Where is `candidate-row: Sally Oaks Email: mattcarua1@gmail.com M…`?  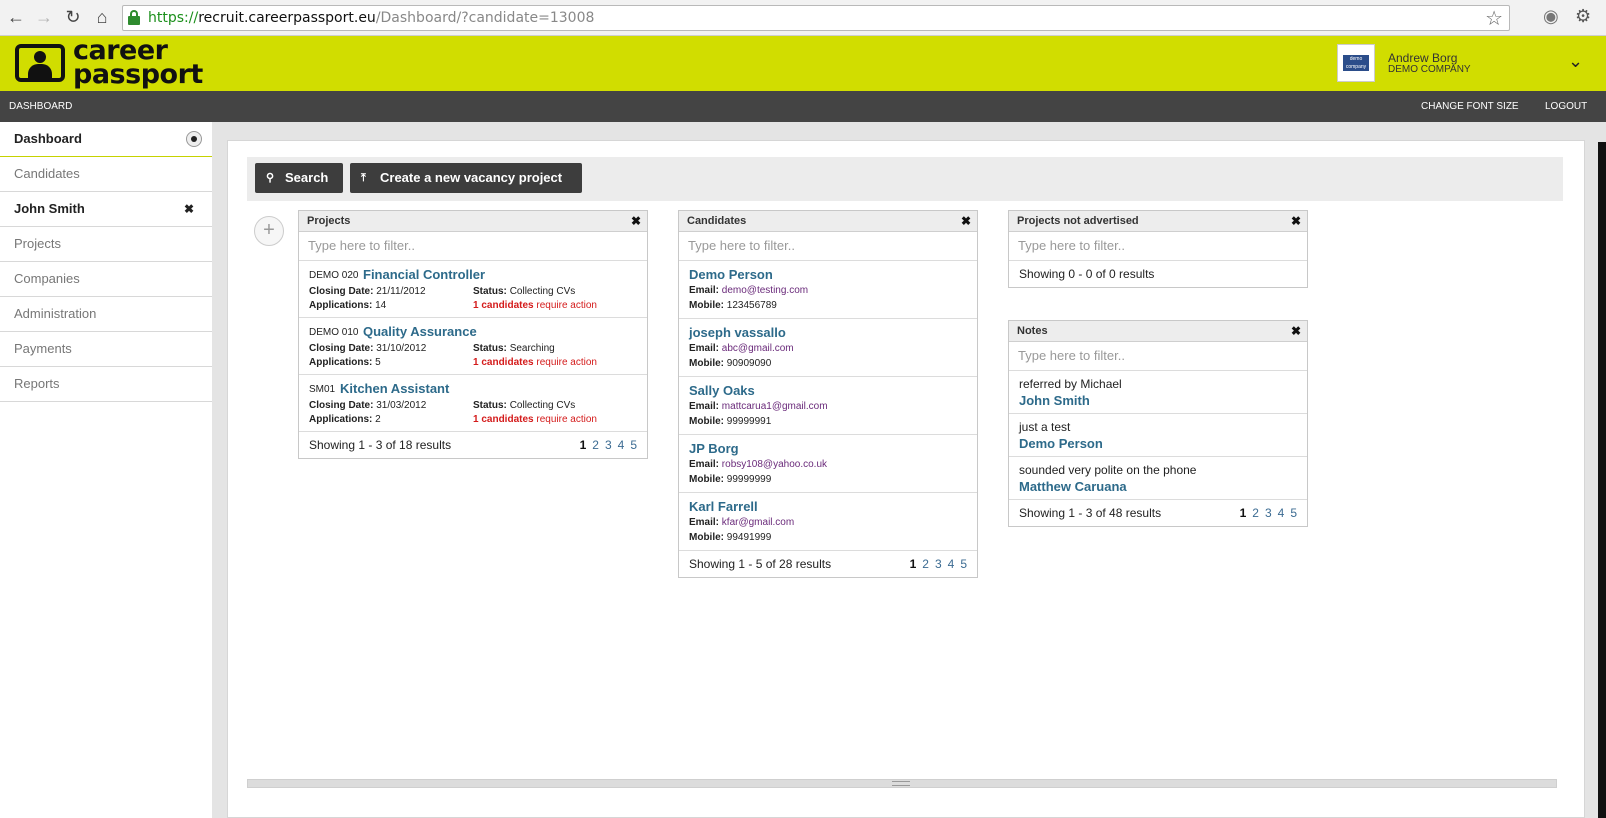 candidate-row: Sally Oaks Email: mattcarua1@gmail.com M… is located at coordinates (828, 406).